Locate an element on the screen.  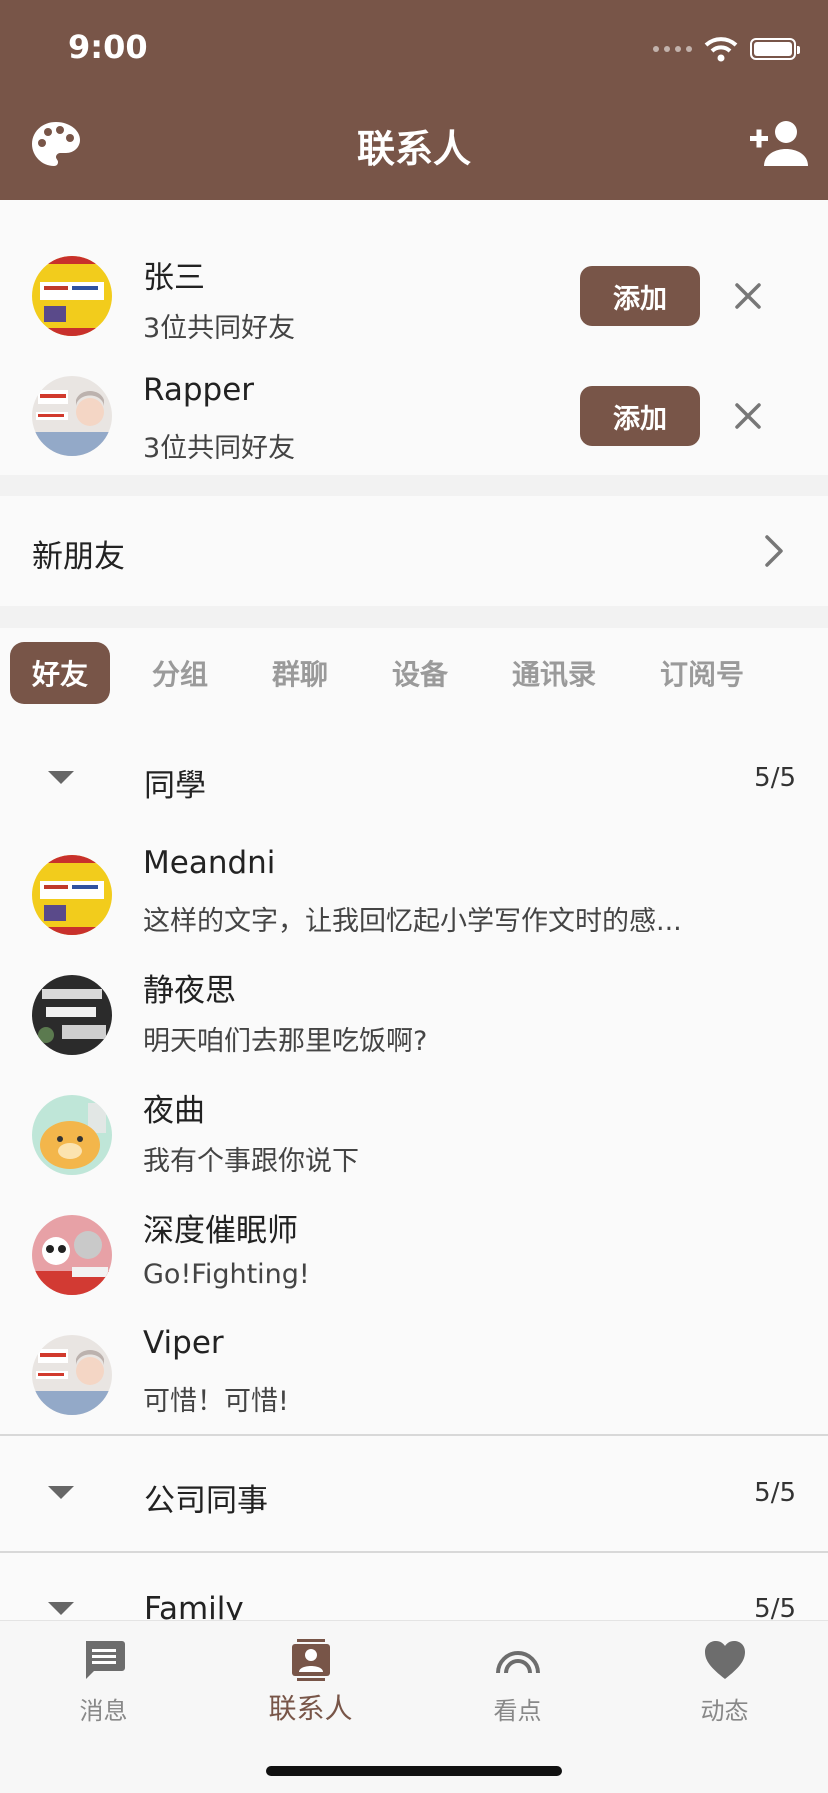
tab-subscriptions: 订阅号 is located at coordinates (702, 673).